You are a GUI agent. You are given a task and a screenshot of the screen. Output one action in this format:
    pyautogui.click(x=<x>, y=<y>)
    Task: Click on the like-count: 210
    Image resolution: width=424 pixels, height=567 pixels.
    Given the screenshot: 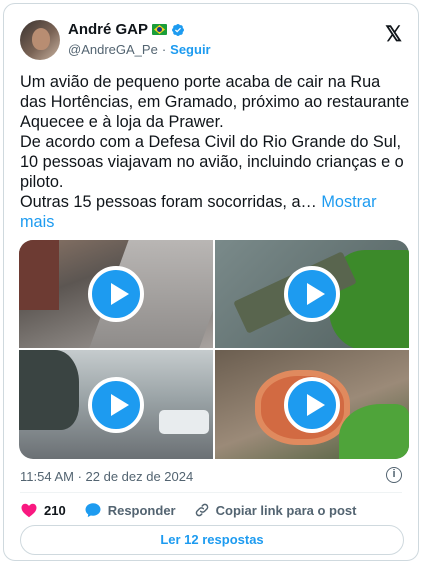 What is the action you would take?
    pyautogui.click(x=55, y=510)
    